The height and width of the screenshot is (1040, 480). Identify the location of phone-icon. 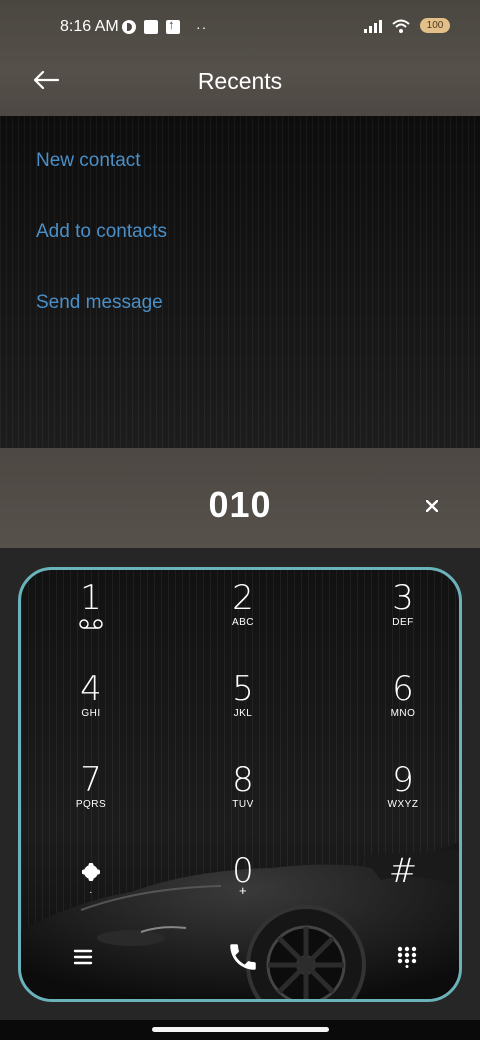
(243, 957).